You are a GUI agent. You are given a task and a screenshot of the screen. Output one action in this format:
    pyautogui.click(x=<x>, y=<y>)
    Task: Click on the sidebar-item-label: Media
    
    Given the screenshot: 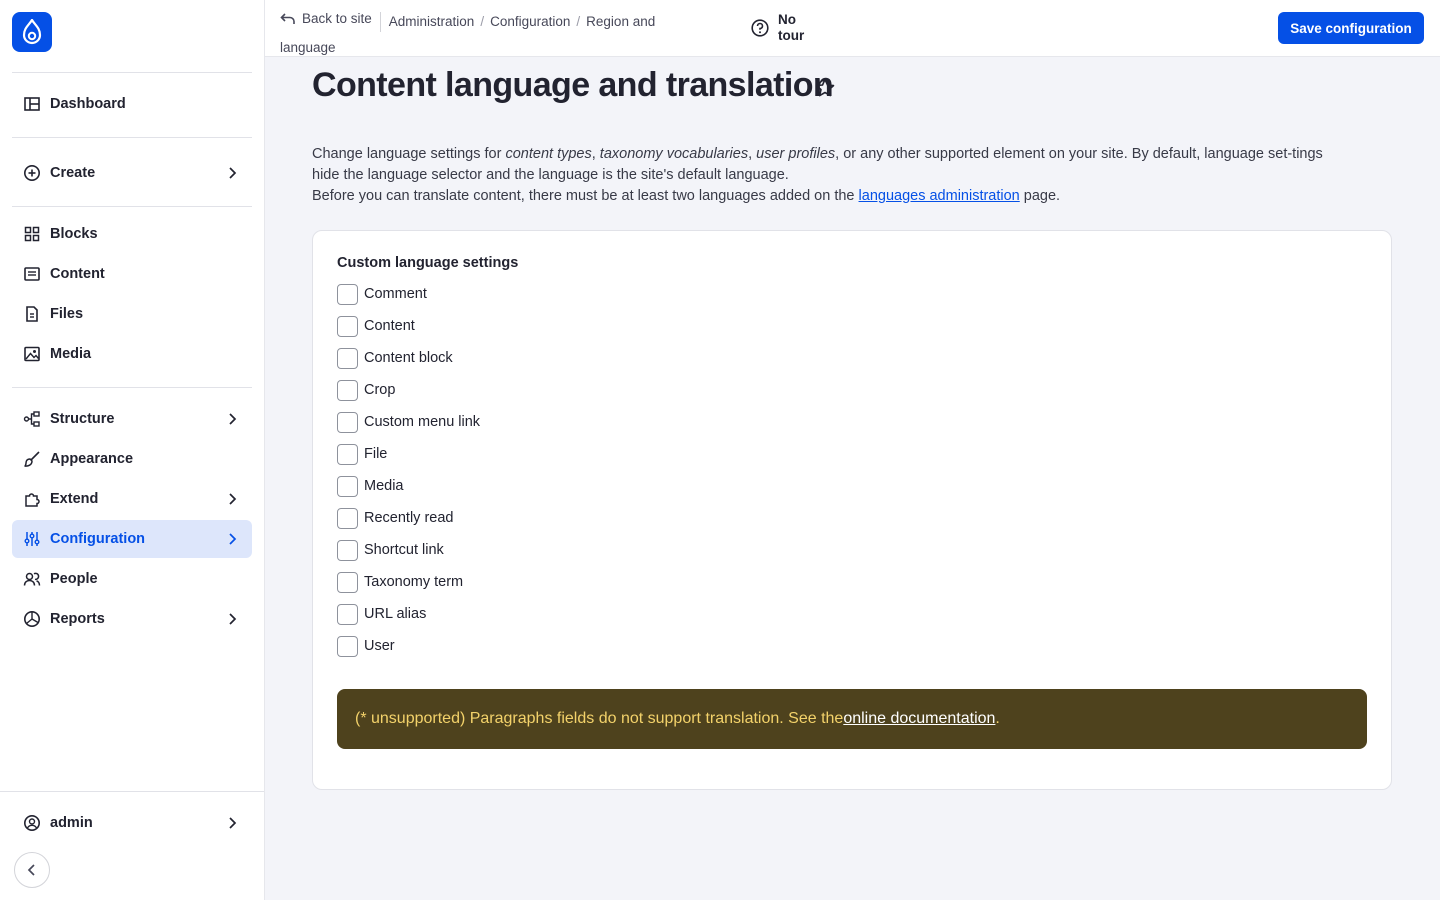 What is the action you would take?
    pyautogui.click(x=71, y=354)
    